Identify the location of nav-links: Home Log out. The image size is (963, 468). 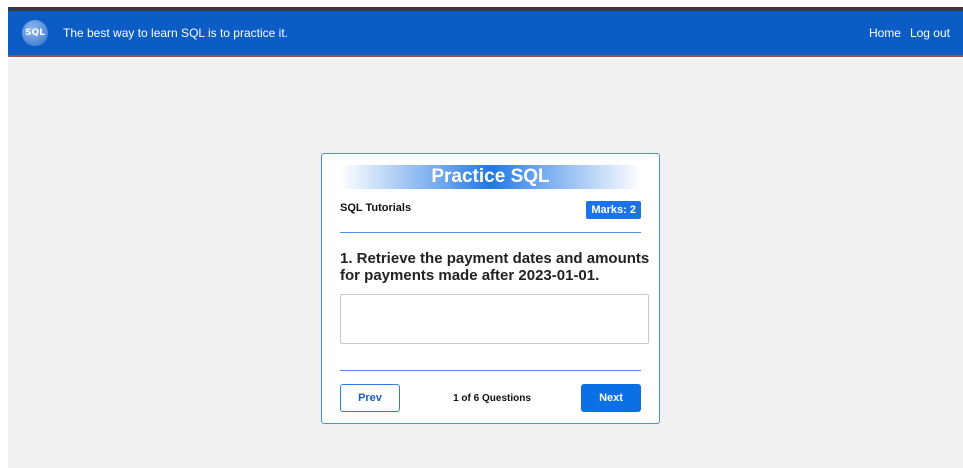
(909, 33).